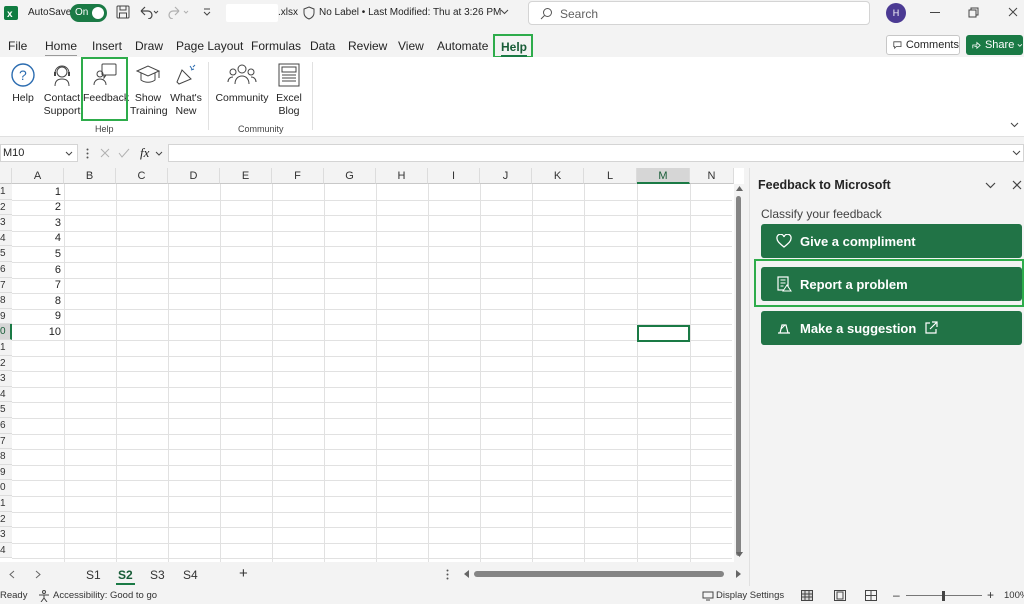 The width and height of the screenshot is (1024, 604). I want to click on vertical-scrollbar, so click(739, 373).